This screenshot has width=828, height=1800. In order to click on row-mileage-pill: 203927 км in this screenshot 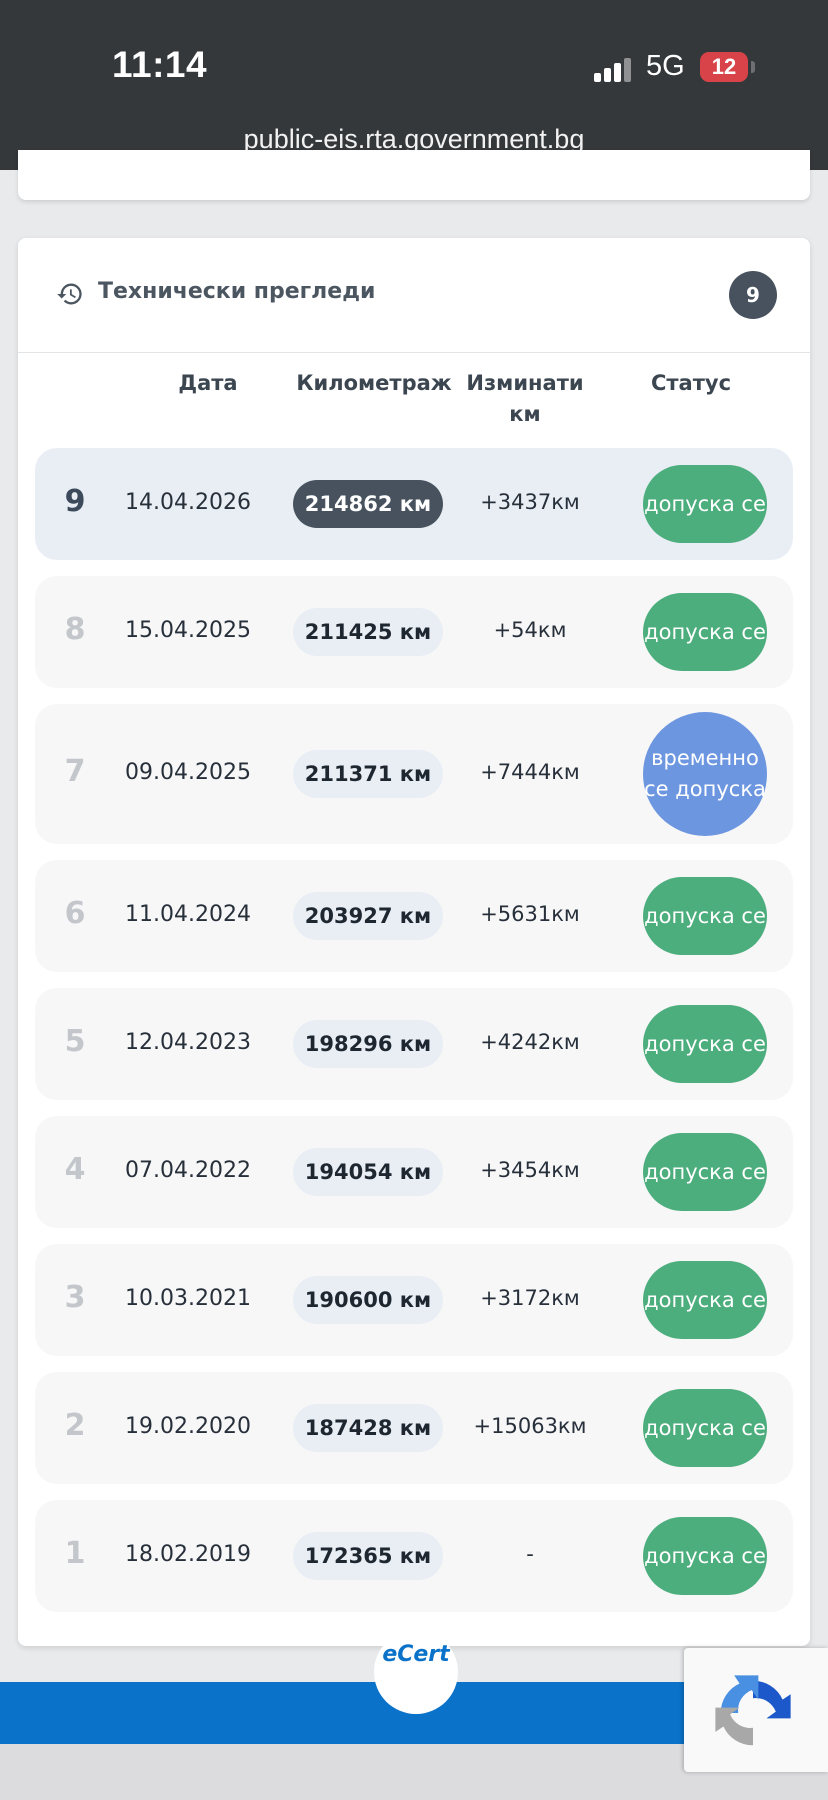, I will do `click(368, 916)`.